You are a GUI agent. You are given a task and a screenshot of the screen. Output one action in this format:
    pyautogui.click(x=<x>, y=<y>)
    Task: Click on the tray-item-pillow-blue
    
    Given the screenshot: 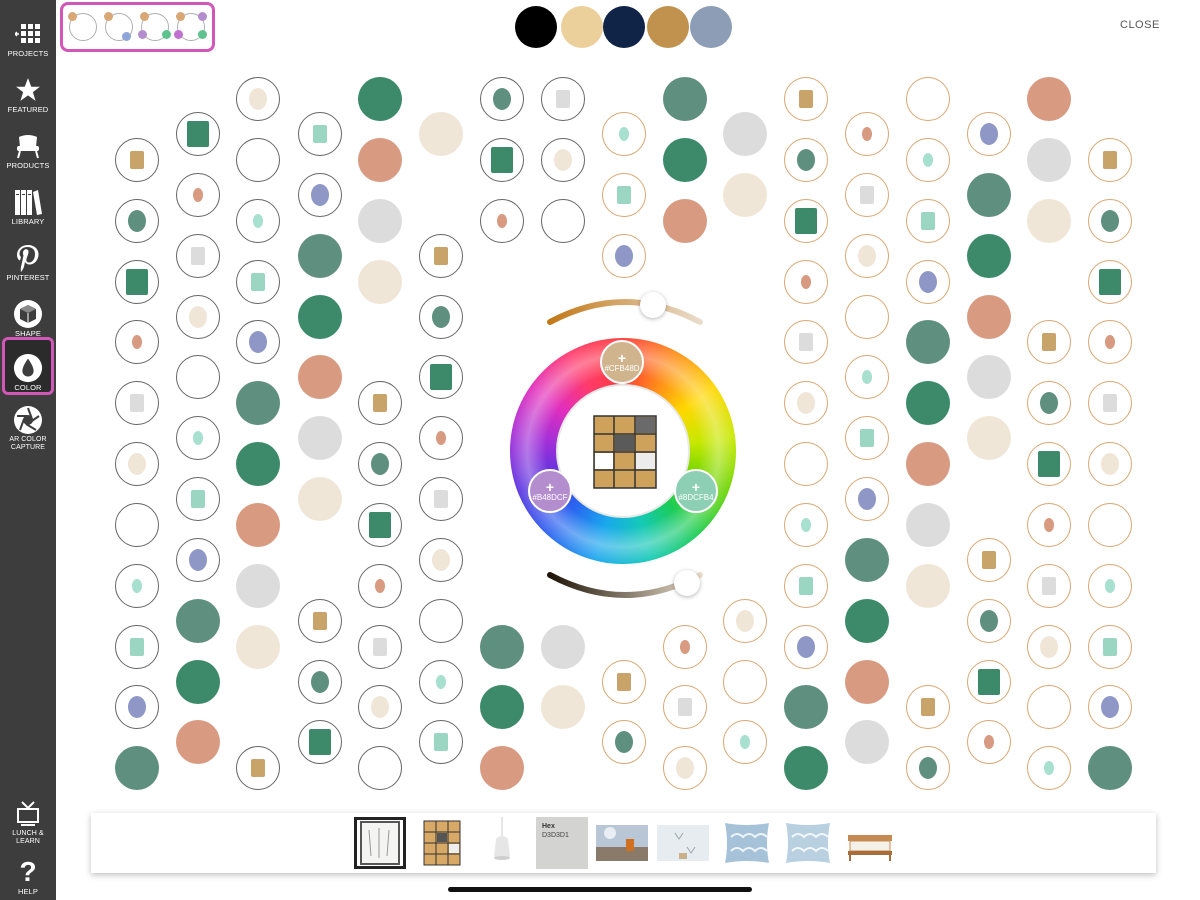 What is the action you would take?
    pyautogui.click(x=747, y=843)
    